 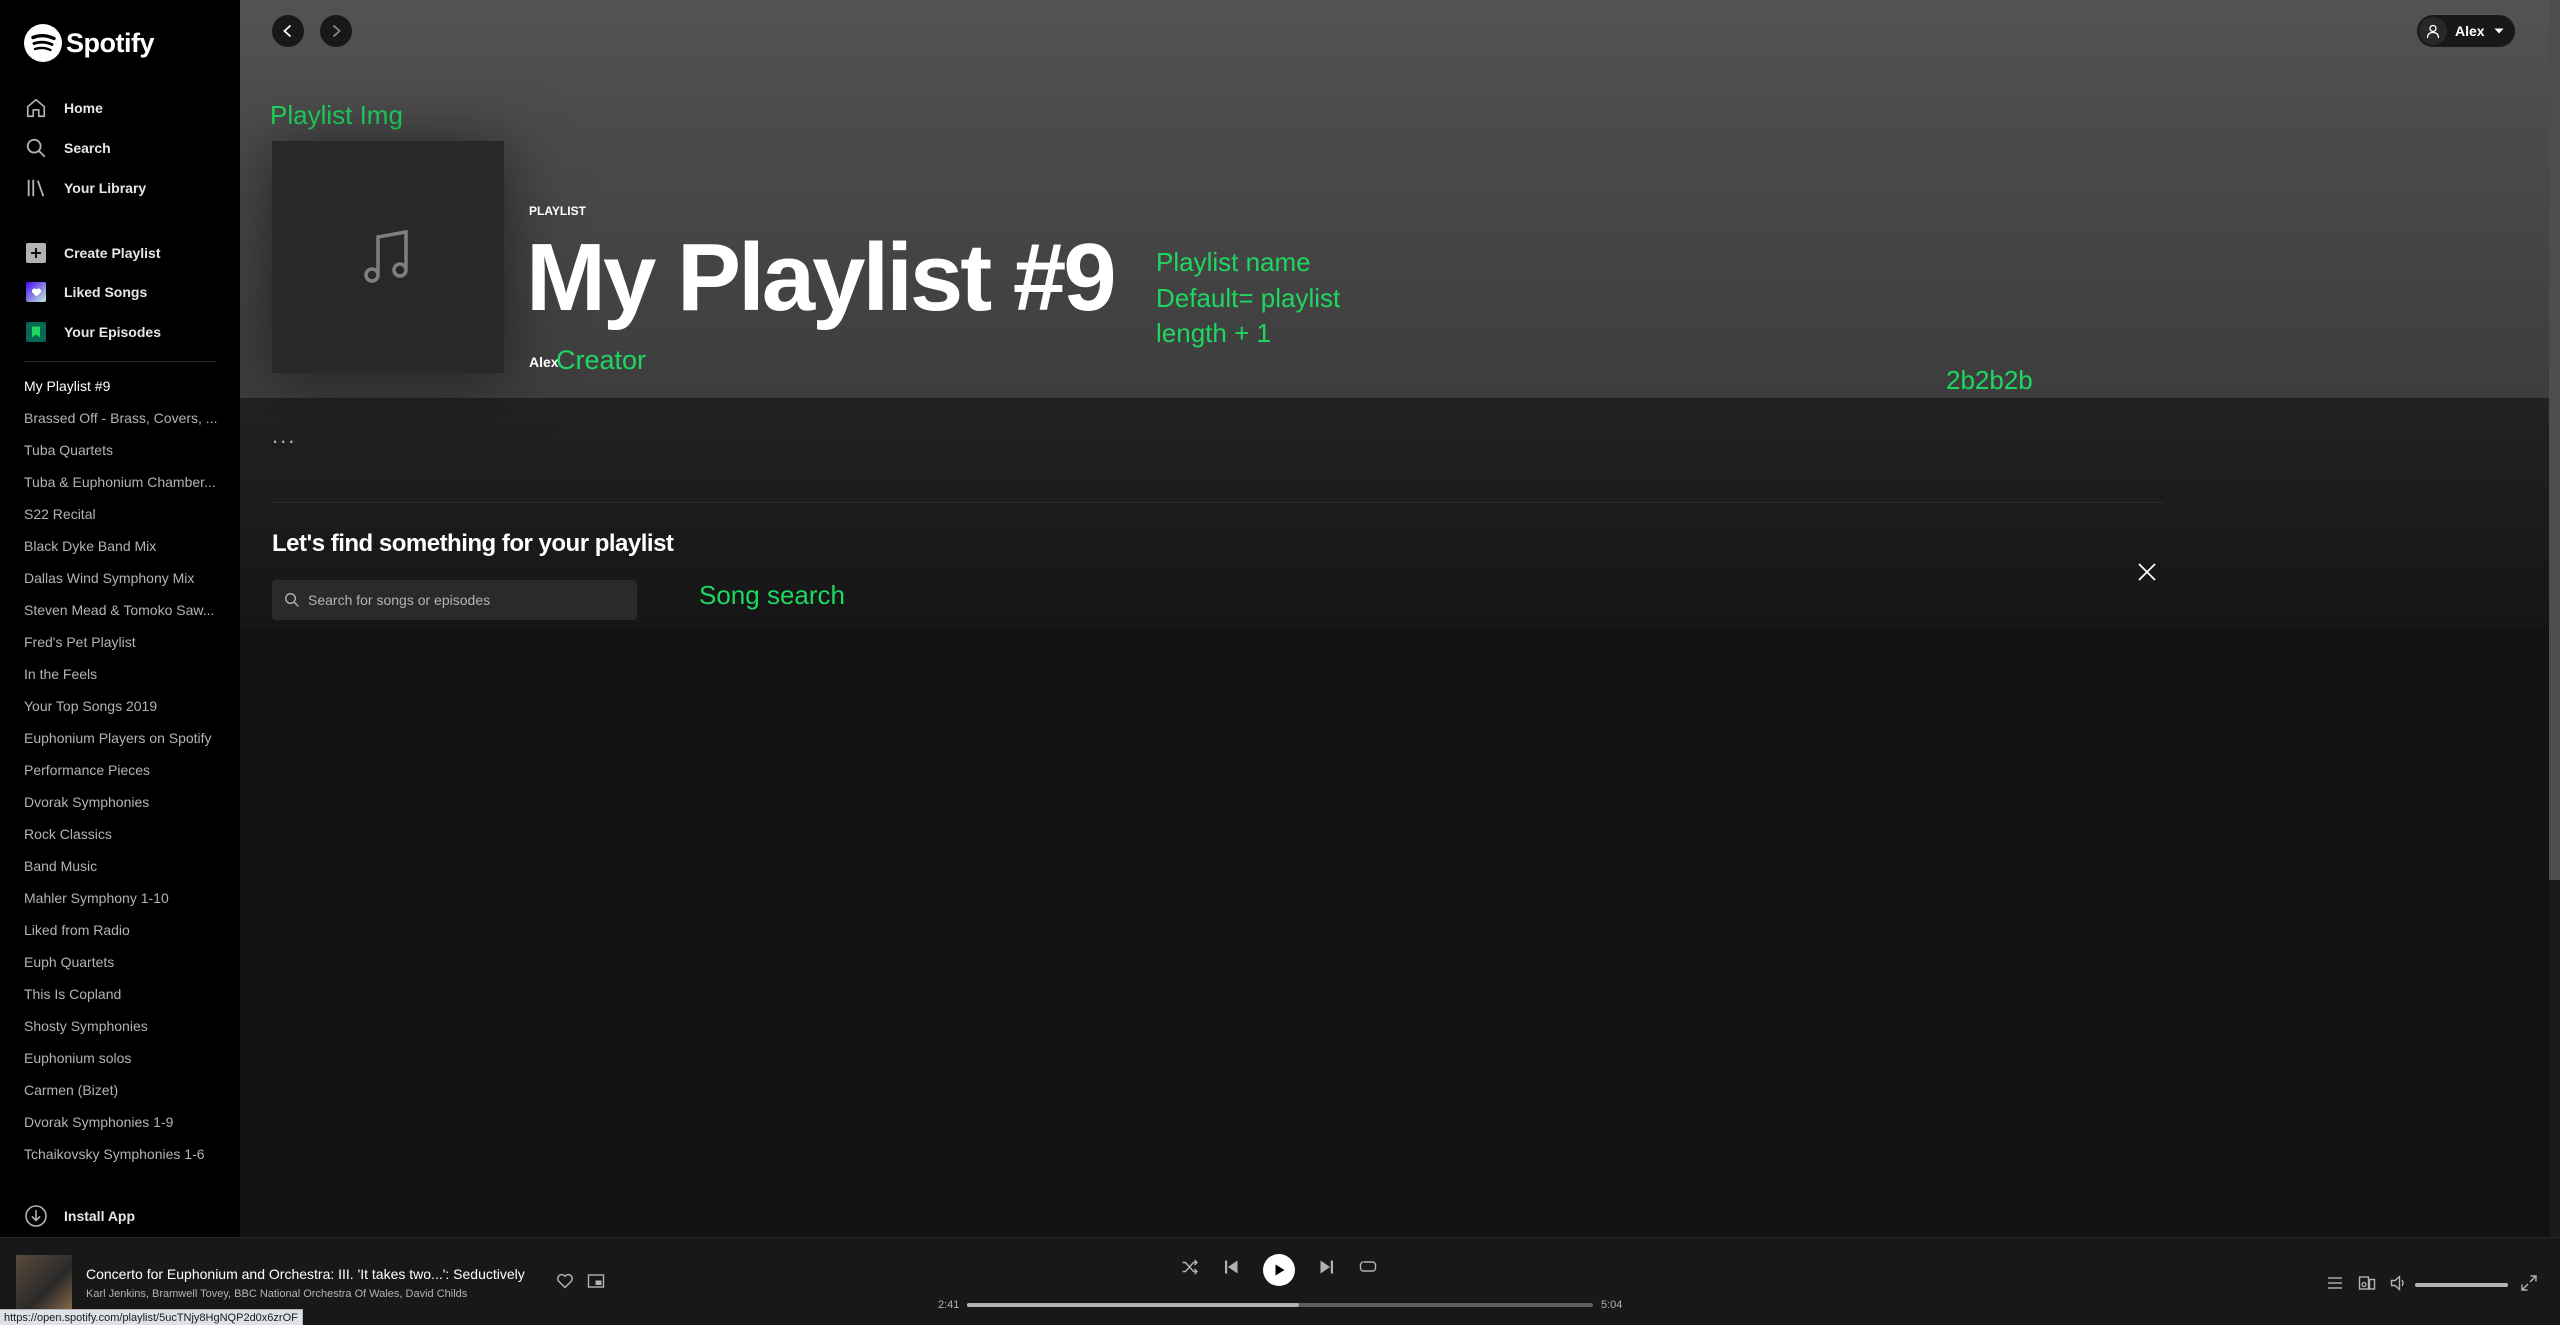 What do you see at coordinates (122, 966) in the screenshot?
I see `sidebar-playlist-item: Euph Quartets` at bounding box center [122, 966].